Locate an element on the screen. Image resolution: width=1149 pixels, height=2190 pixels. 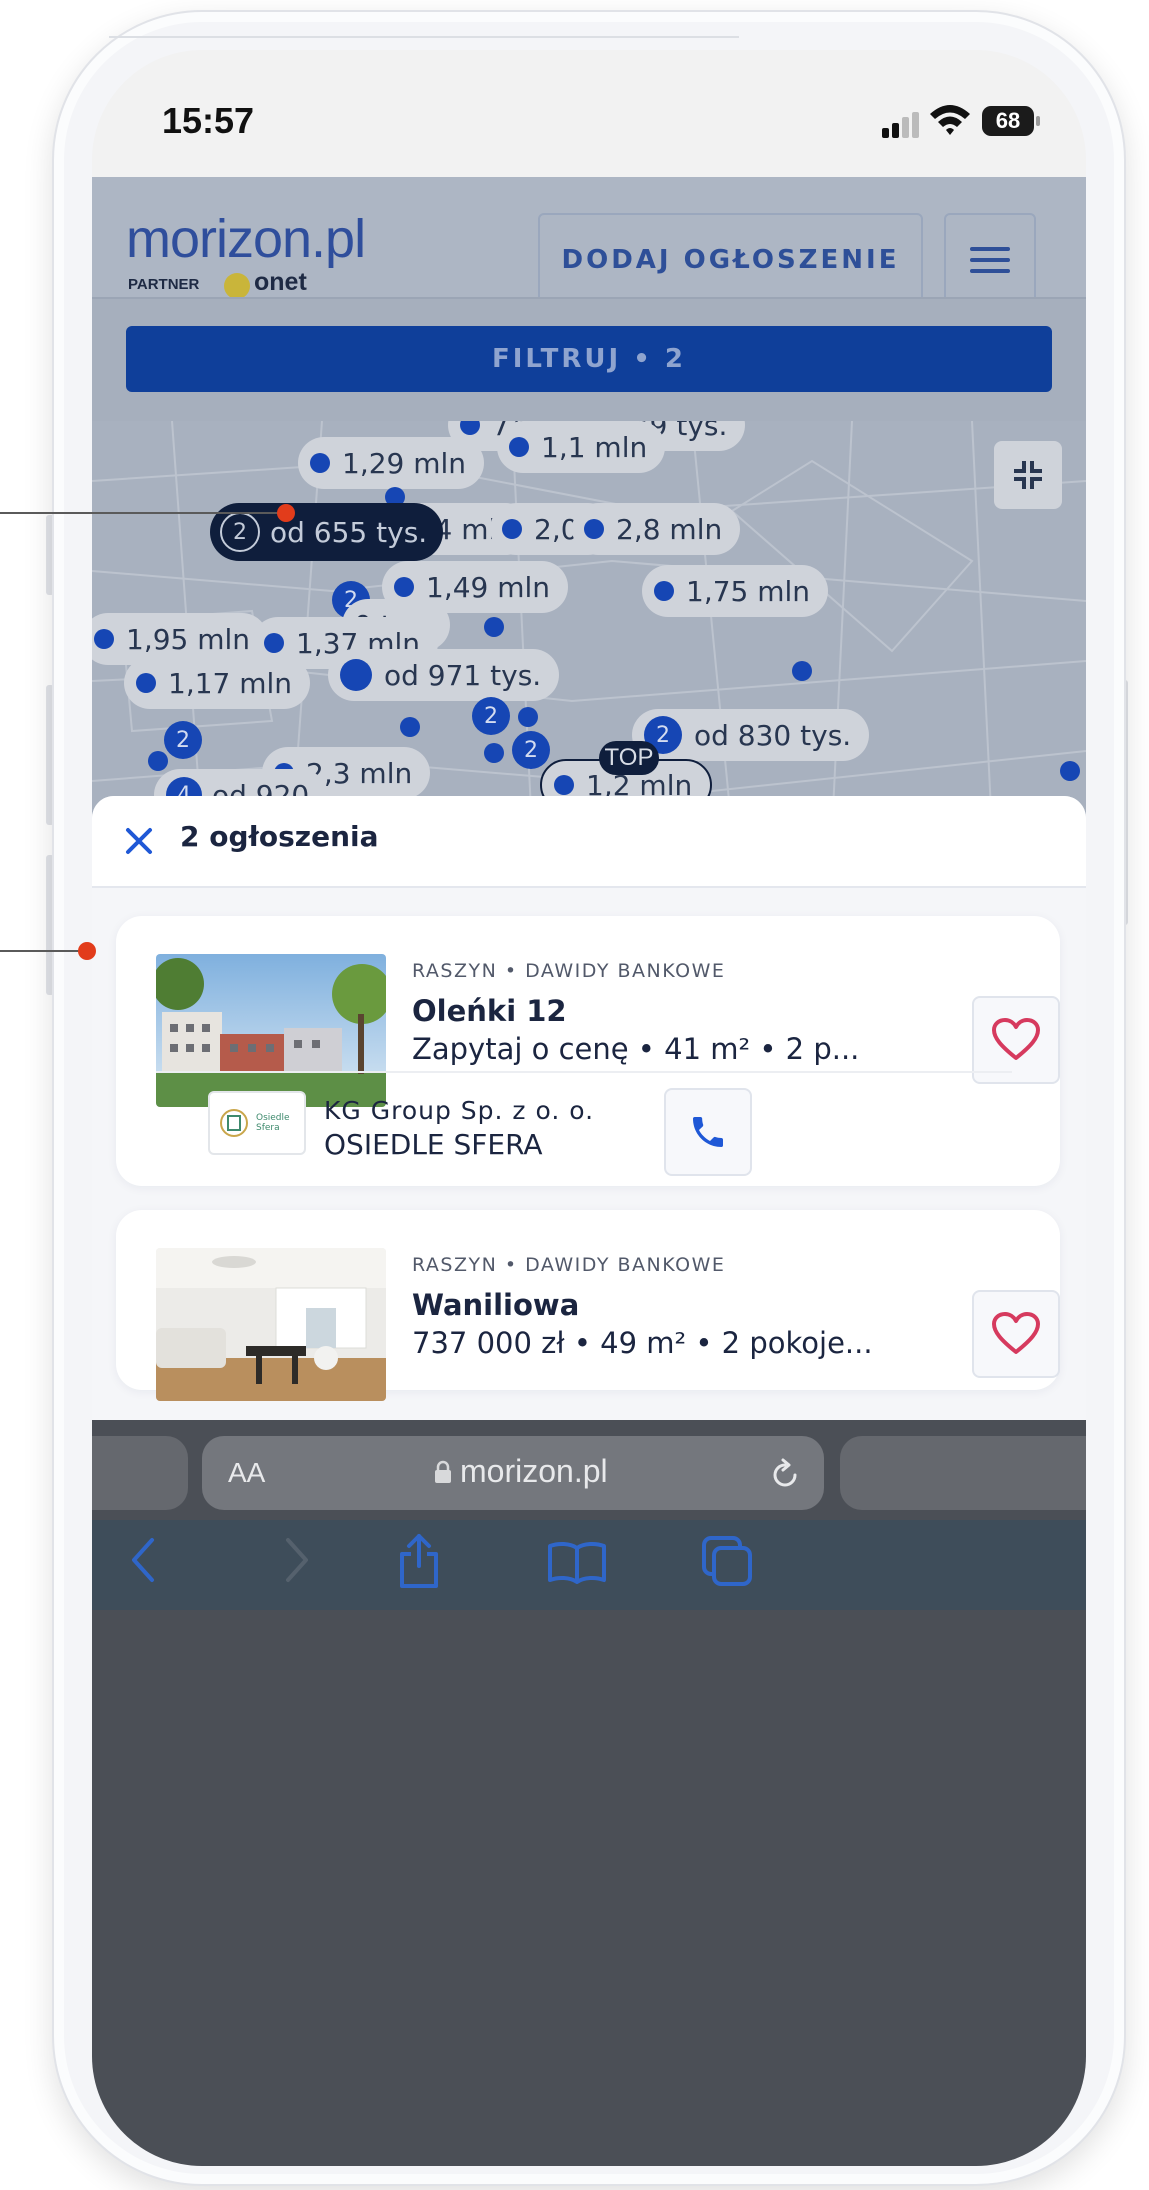
signal-icon is located at coordinates (900, 125).